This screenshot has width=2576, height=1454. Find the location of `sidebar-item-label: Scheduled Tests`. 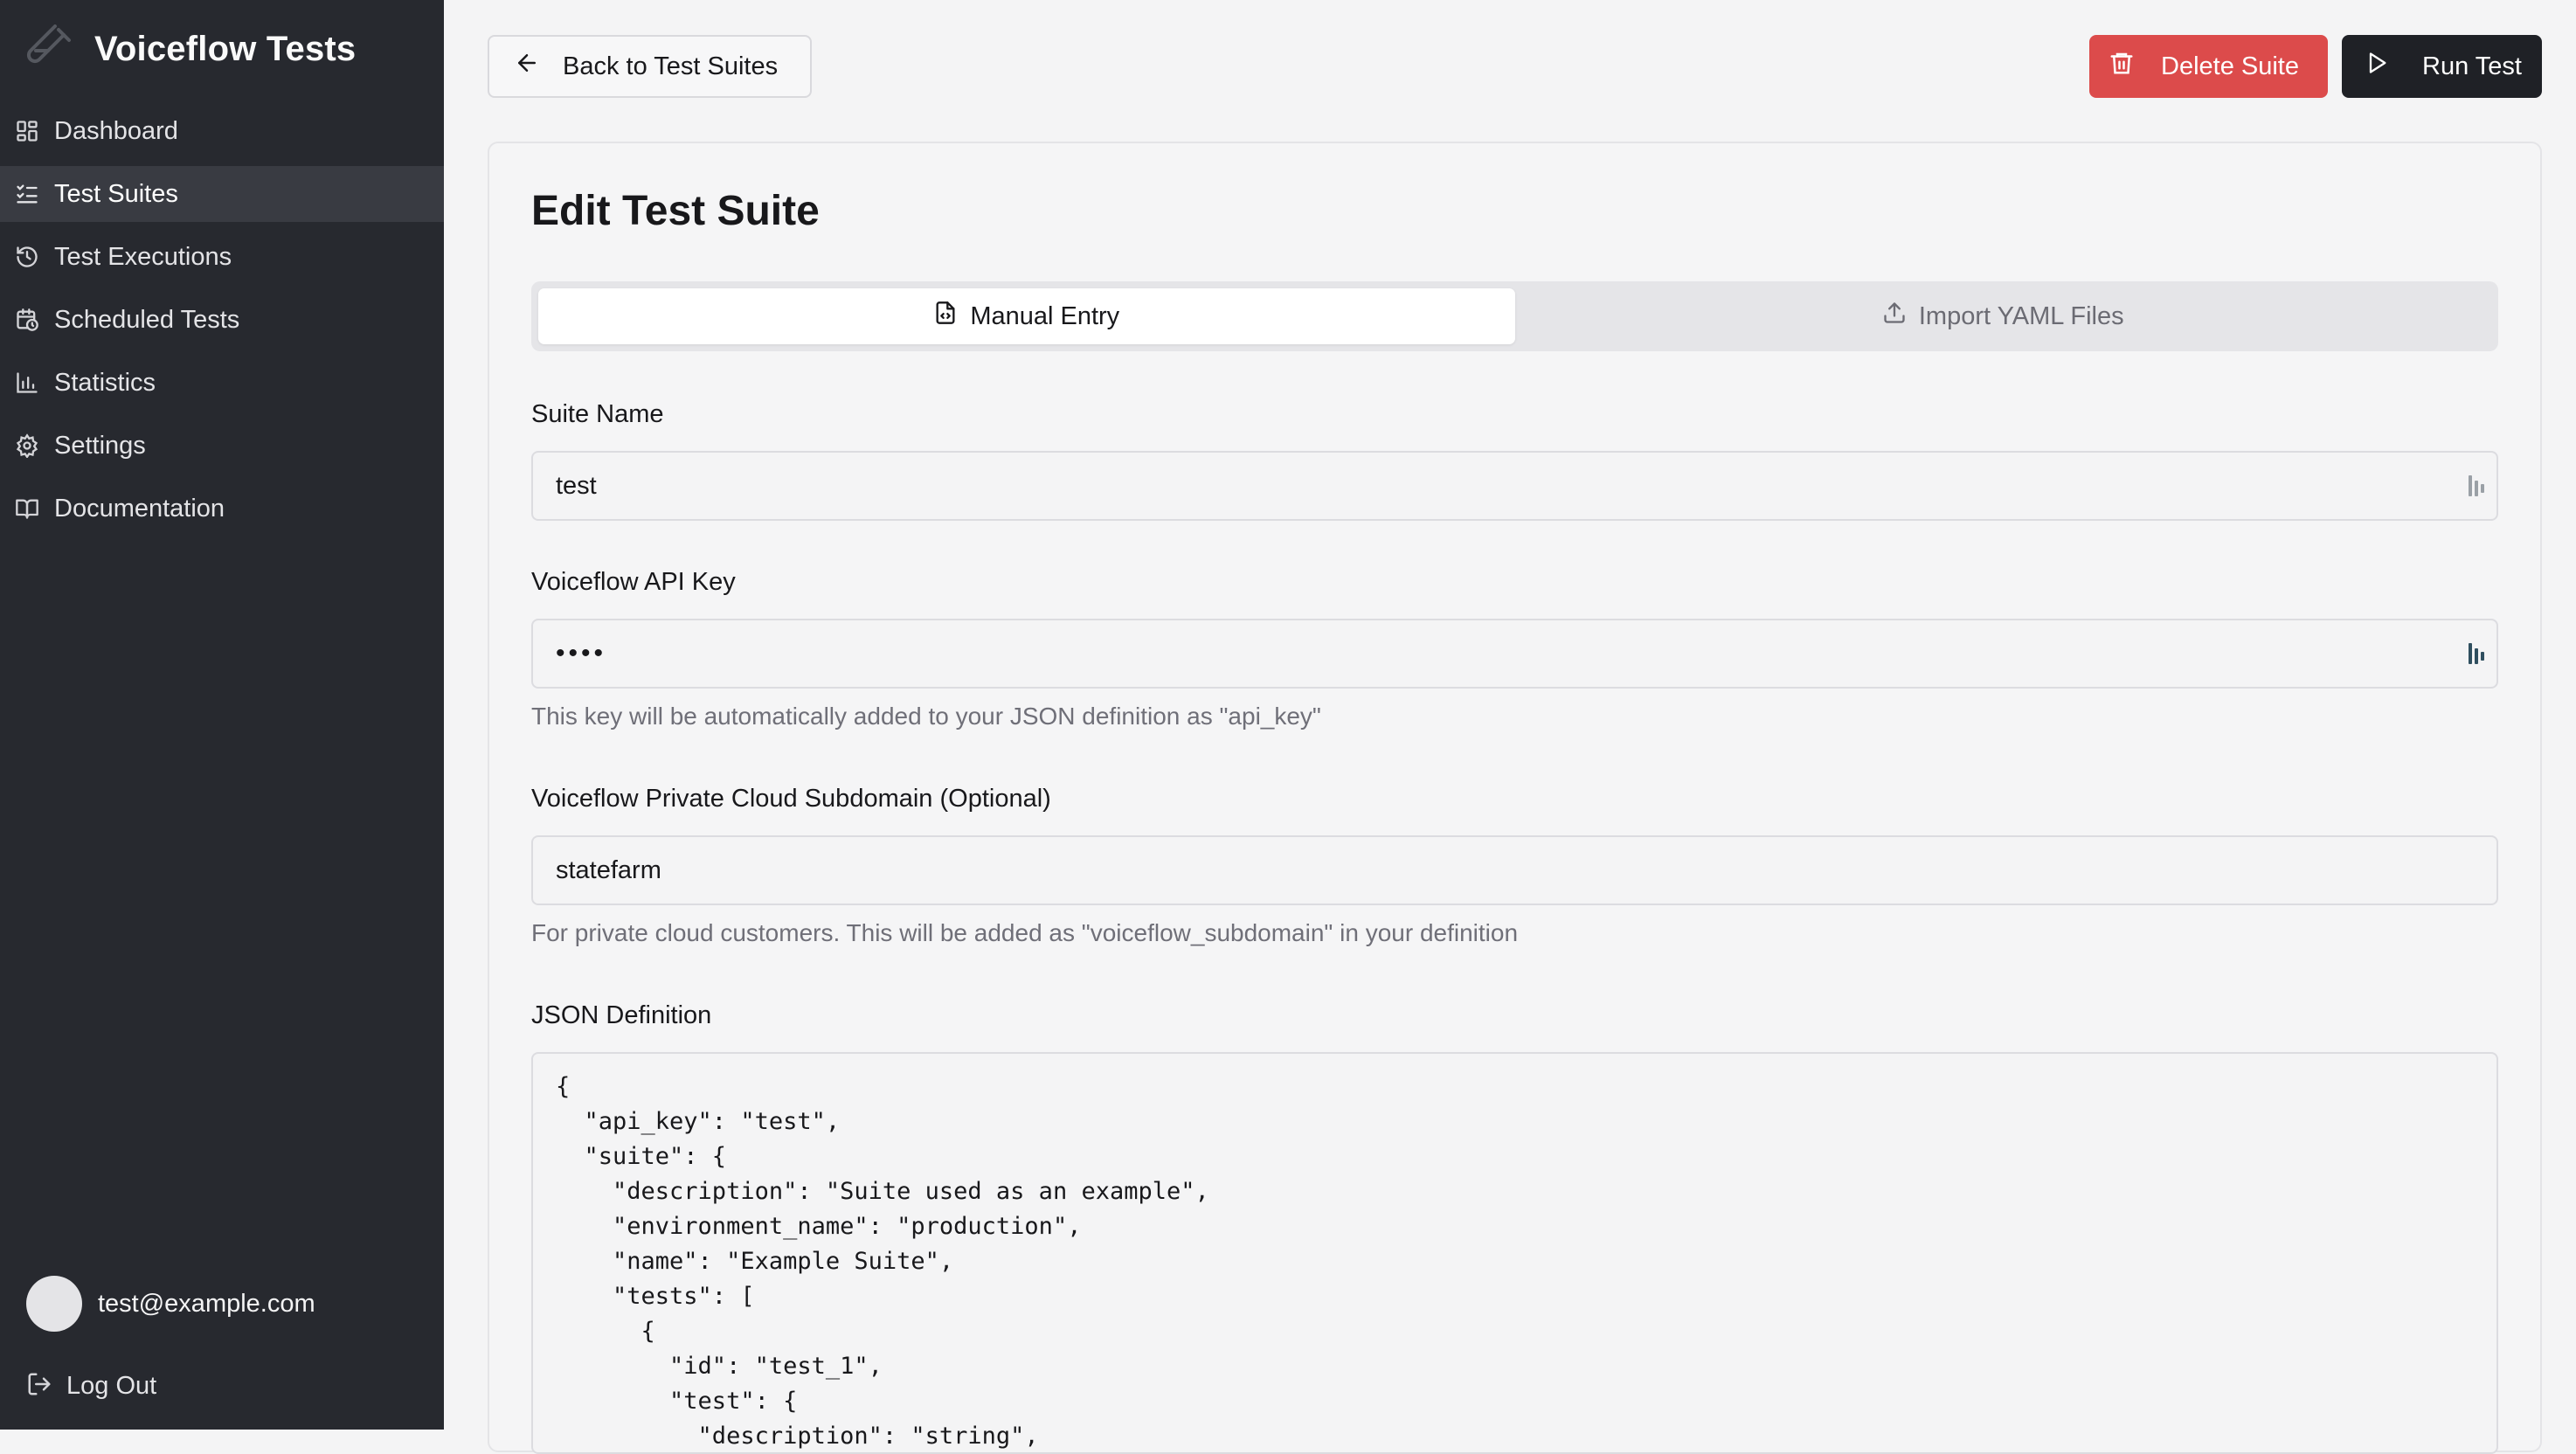

sidebar-item-label: Scheduled Tests is located at coordinates (147, 319).